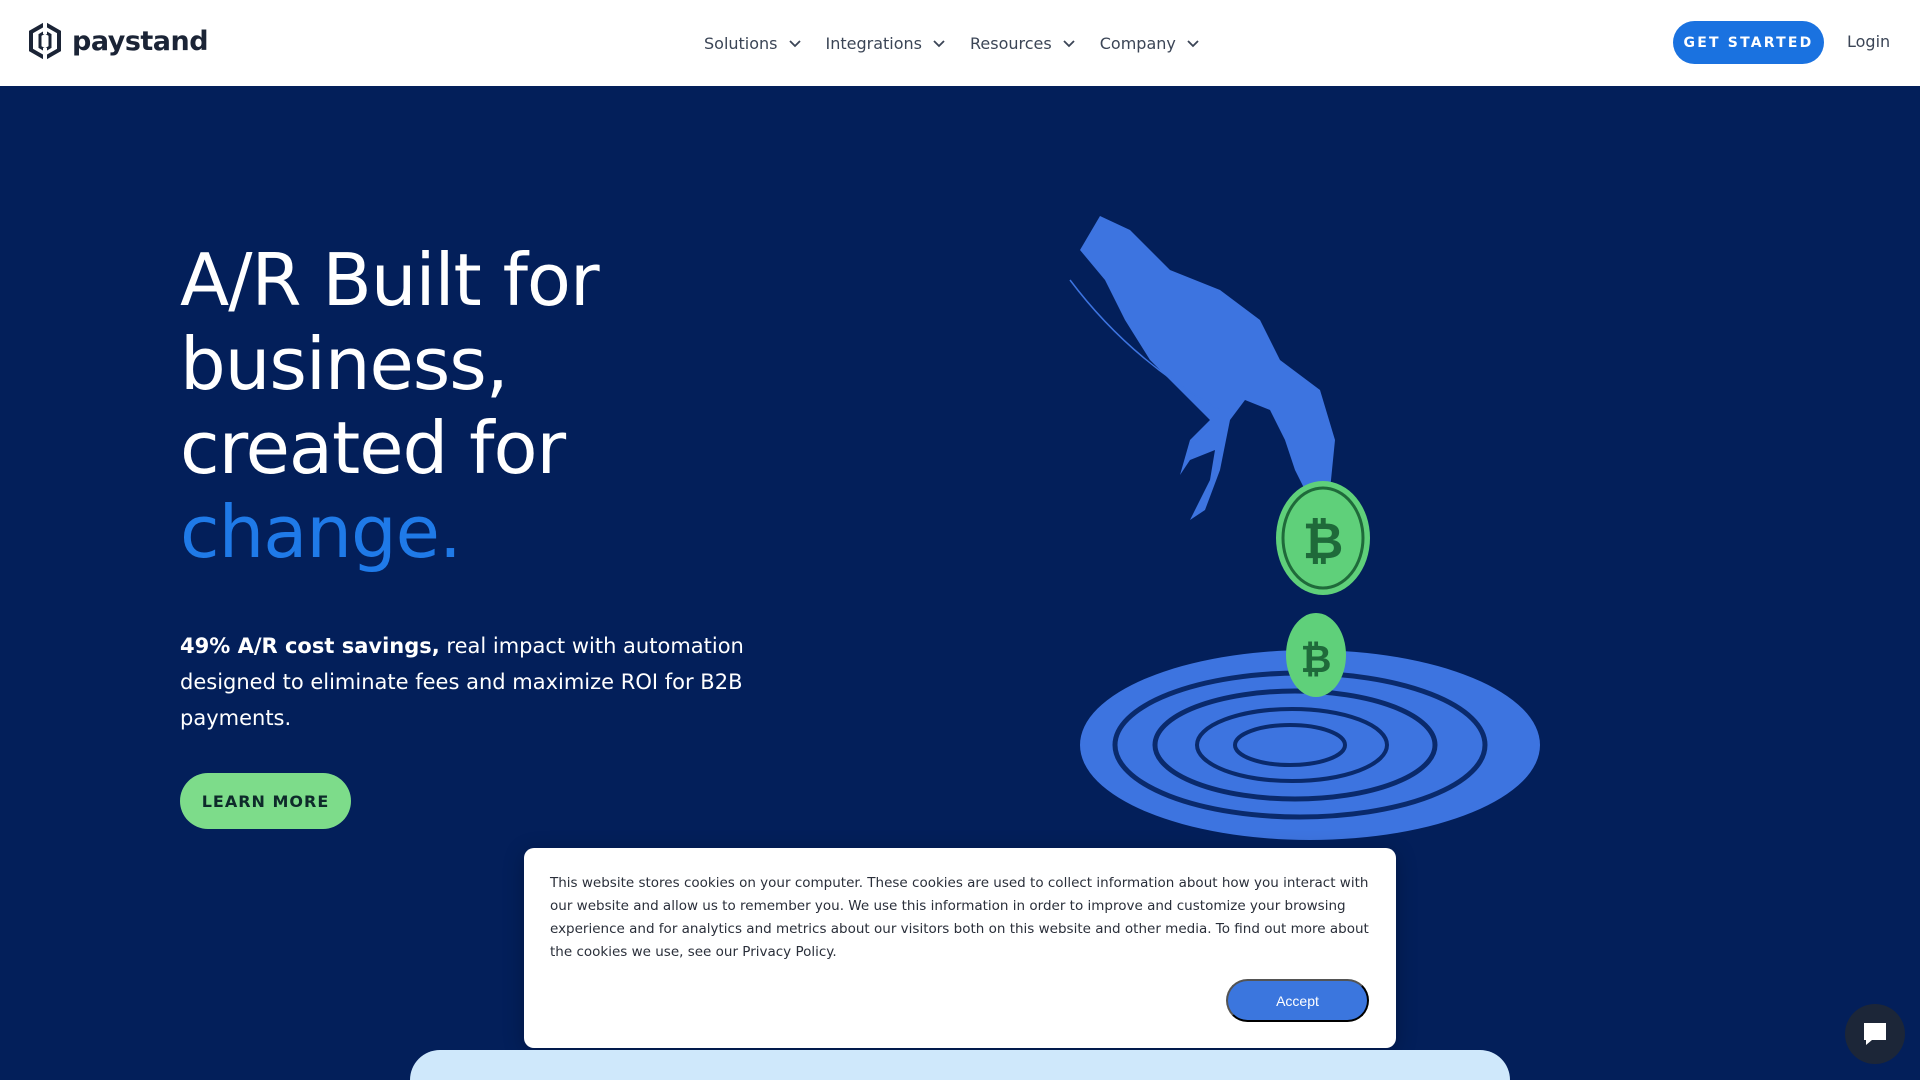  What do you see at coordinates (1748, 42) in the screenshot?
I see `get-started-button: GET STARTED` at bounding box center [1748, 42].